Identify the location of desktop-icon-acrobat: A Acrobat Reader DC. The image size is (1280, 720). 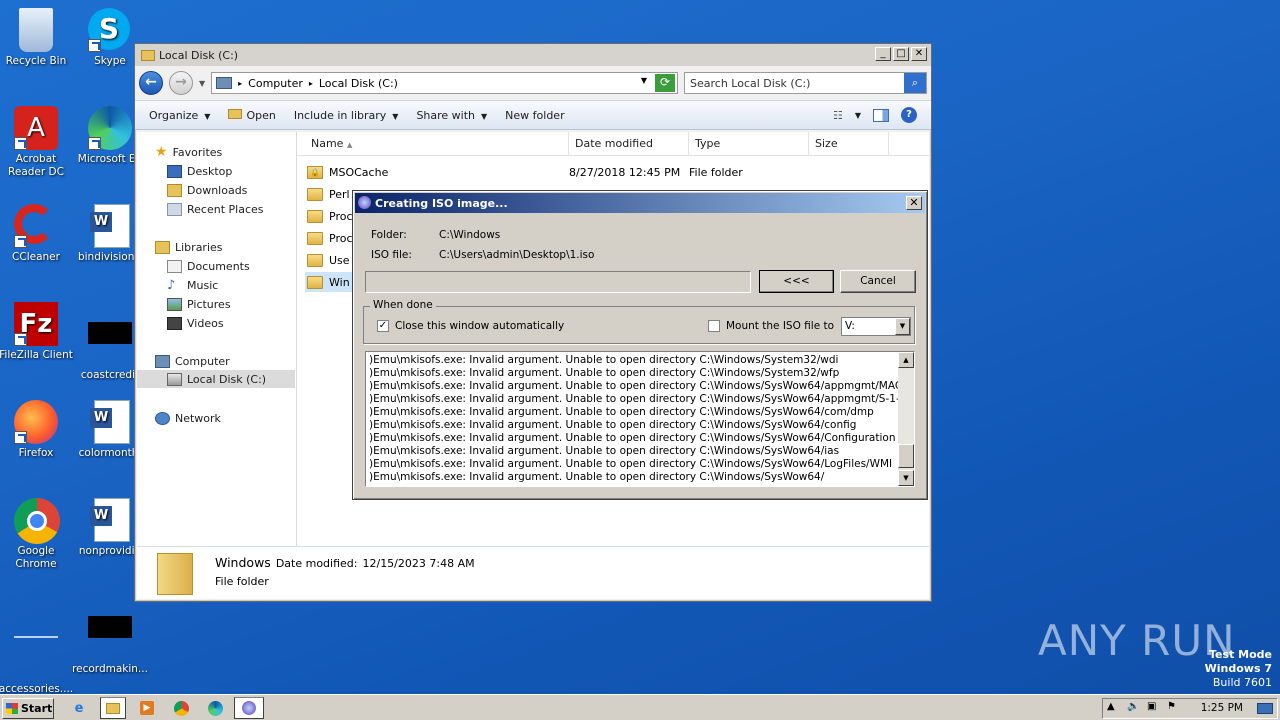
(37, 142).